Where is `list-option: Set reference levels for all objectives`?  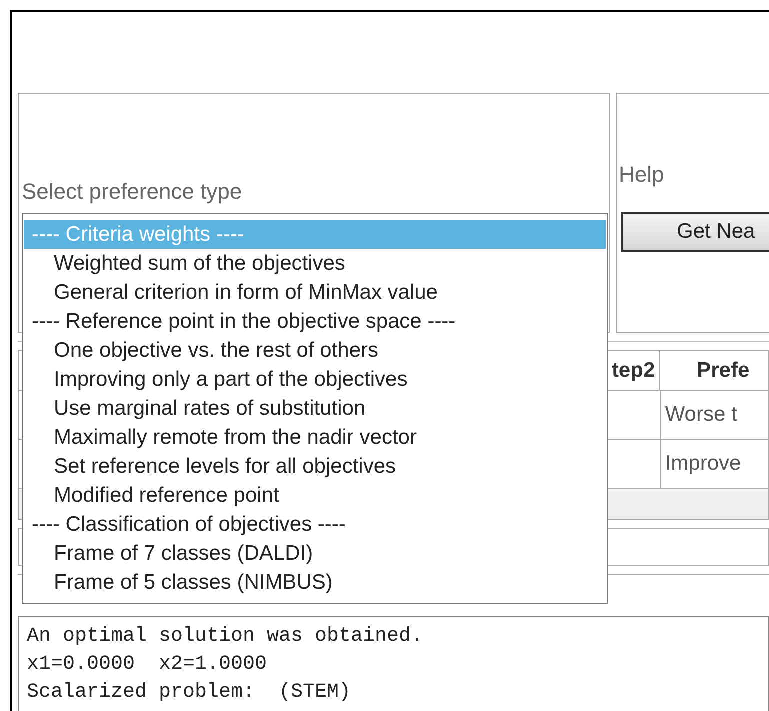 list-option: Set reference levels for all objectives is located at coordinates (315, 466).